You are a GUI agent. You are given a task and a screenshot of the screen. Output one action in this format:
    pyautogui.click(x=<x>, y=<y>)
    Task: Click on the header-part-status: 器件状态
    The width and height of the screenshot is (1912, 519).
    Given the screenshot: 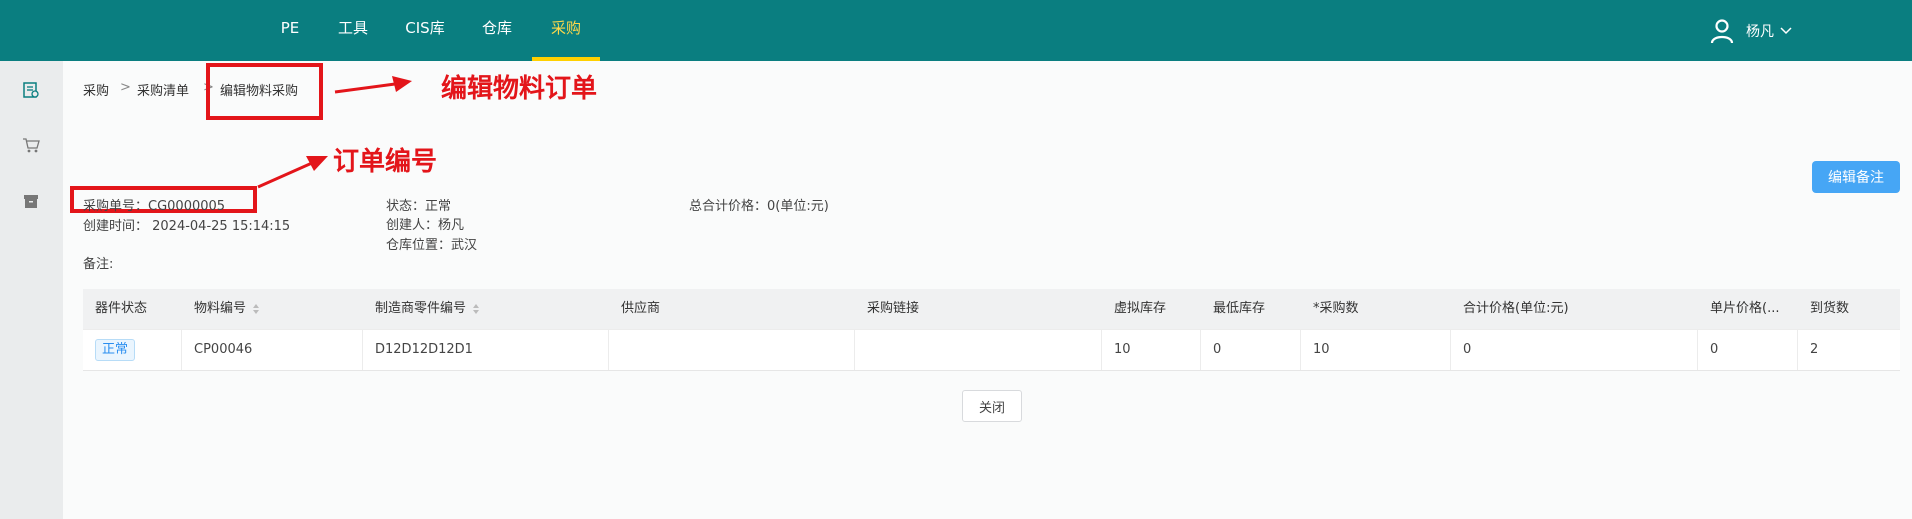 What is the action you would take?
    pyautogui.click(x=121, y=308)
    